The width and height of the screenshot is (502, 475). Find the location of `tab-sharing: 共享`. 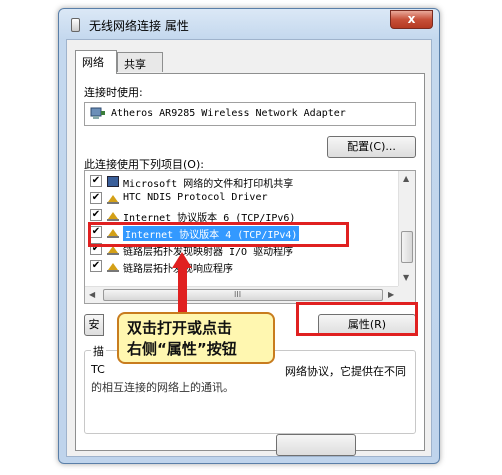

tab-sharing: 共享 is located at coordinates (140, 62).